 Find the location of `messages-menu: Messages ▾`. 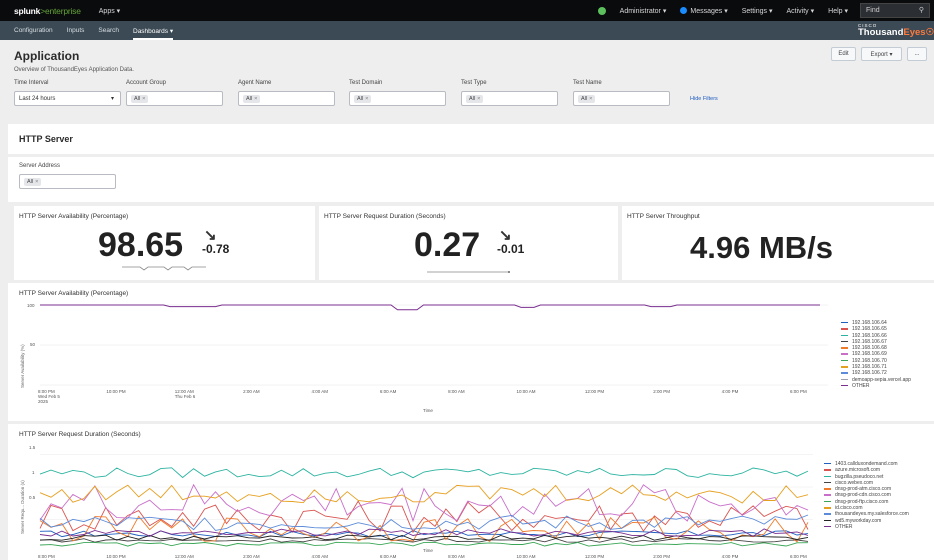

messages-menu: Messages ▾ is located at coordinates (704, 10).